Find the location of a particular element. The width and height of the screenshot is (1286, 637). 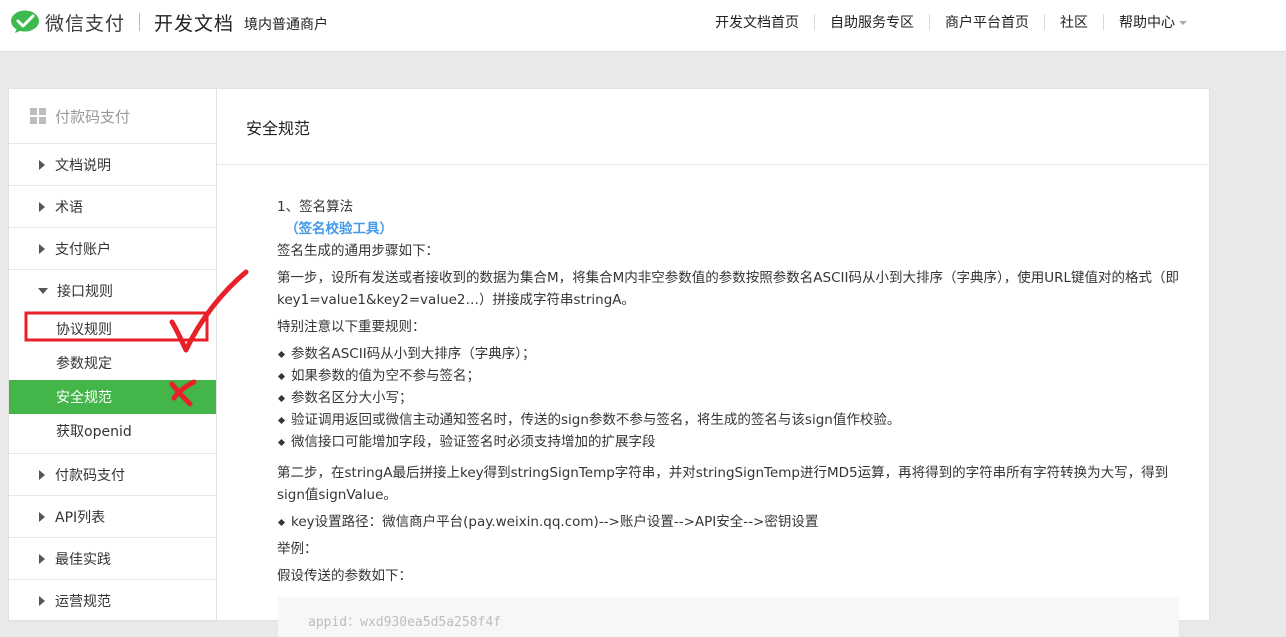

sidebar-item-doc-intro: 文档说明 is located at coordinates (112, 165).